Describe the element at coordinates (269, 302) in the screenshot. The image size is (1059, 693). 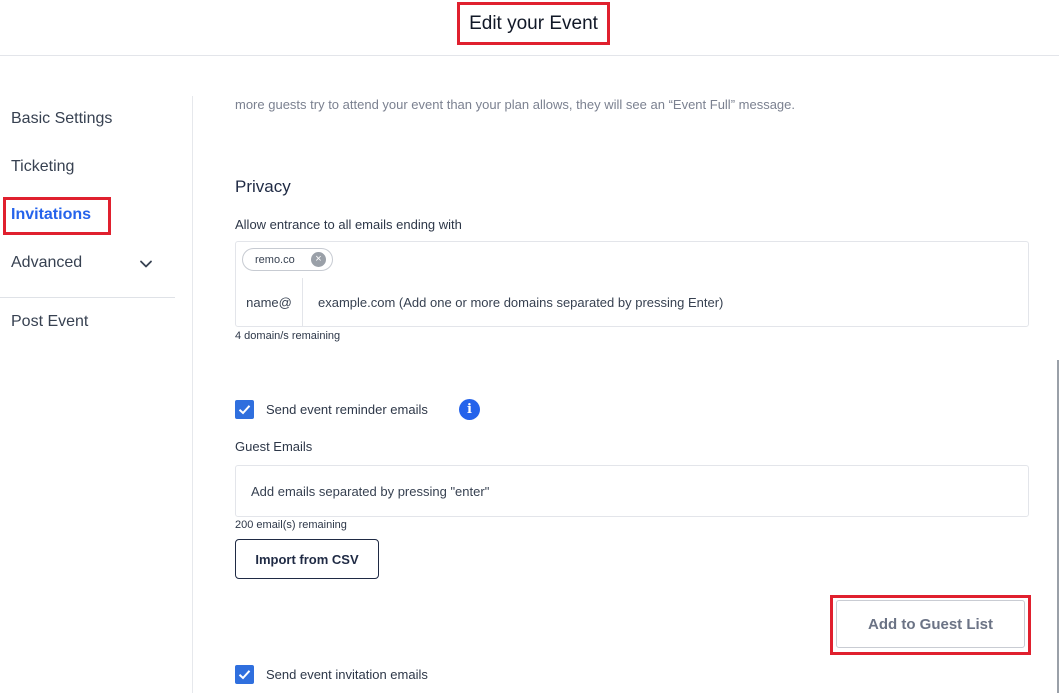
I see `email-prefix: name@` at that location.